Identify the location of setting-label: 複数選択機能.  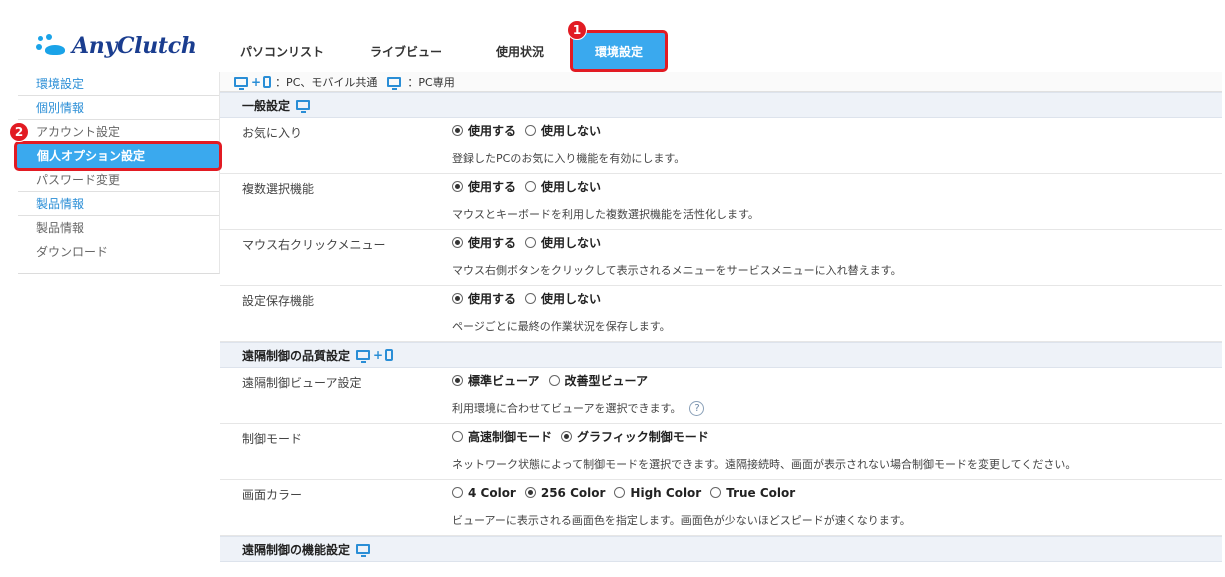
(278, 189).